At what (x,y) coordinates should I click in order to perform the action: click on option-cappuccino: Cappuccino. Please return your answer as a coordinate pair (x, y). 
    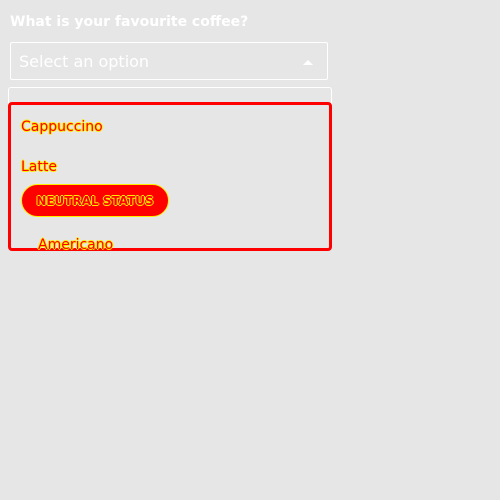
    Looking at the image, I should click on (62, 127).